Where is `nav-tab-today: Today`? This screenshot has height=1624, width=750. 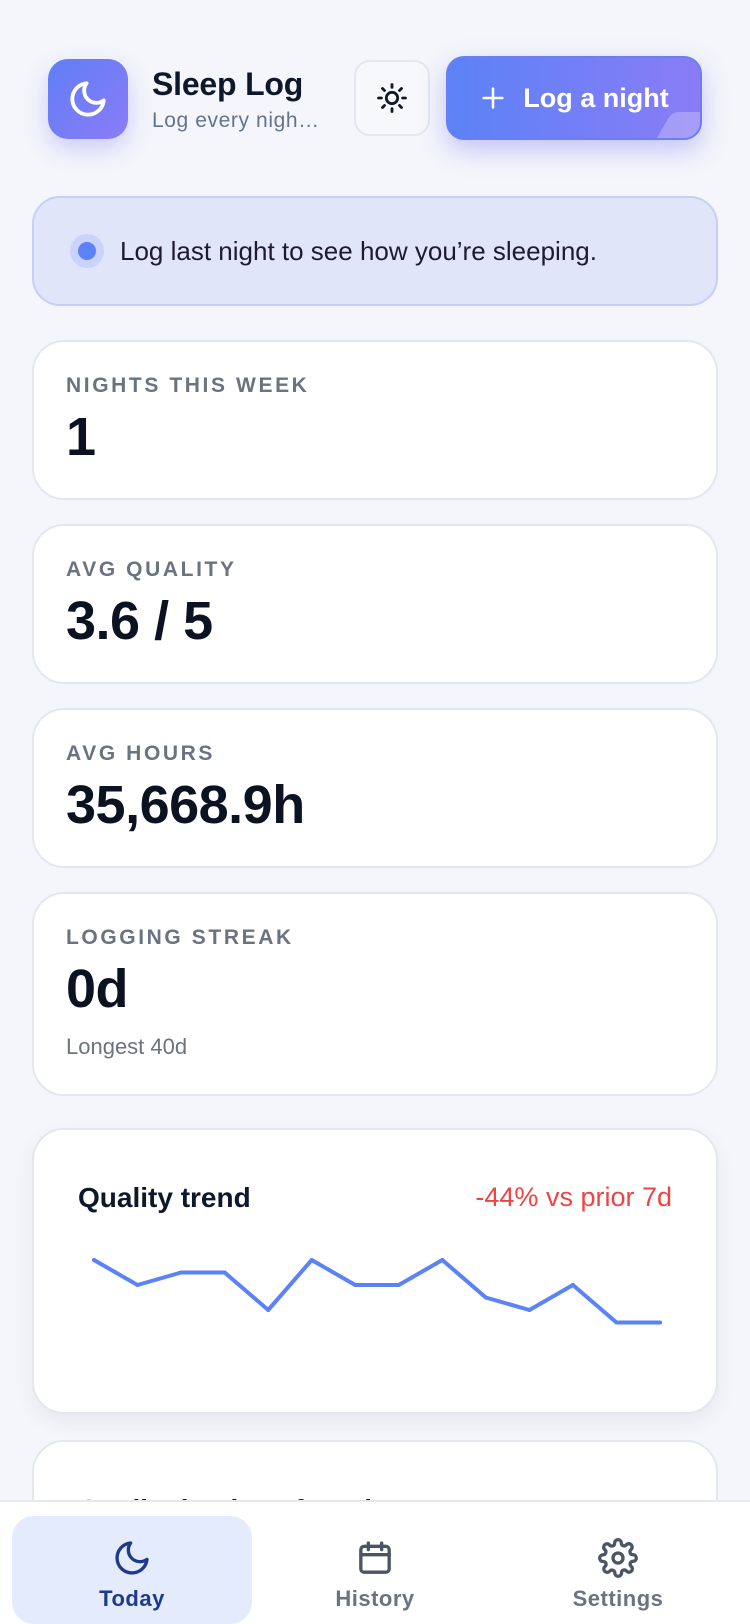 nav-tab-today: Today is located at coordinates (132, 1570).